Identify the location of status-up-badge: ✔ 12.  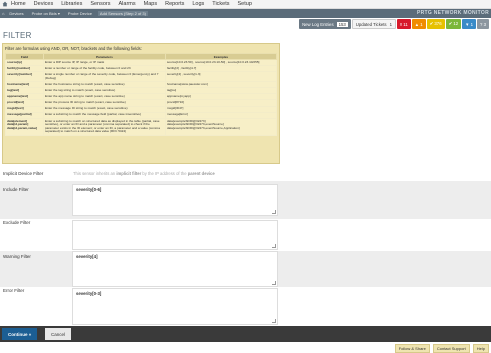
(453, 24).